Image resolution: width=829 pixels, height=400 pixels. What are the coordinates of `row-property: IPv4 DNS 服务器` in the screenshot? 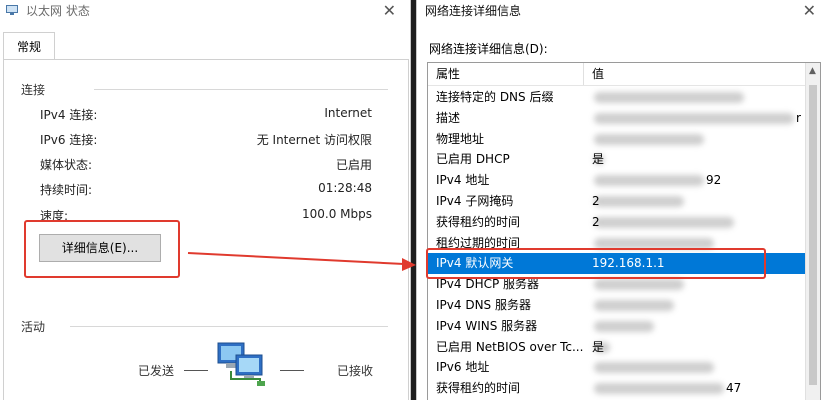 It's located at (483, 305).